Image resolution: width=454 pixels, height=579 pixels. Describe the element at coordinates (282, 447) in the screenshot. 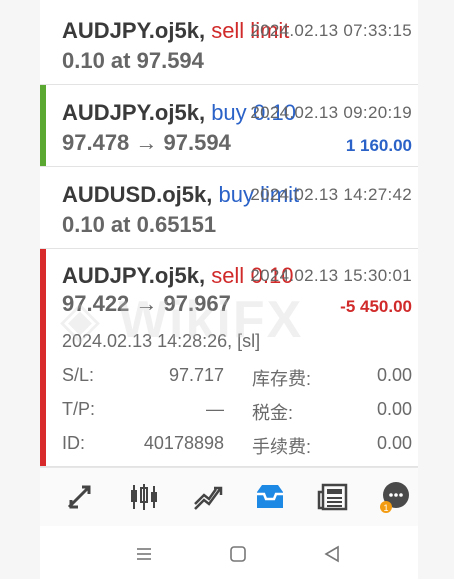

I see `commission-label: 手续费:` at that location.